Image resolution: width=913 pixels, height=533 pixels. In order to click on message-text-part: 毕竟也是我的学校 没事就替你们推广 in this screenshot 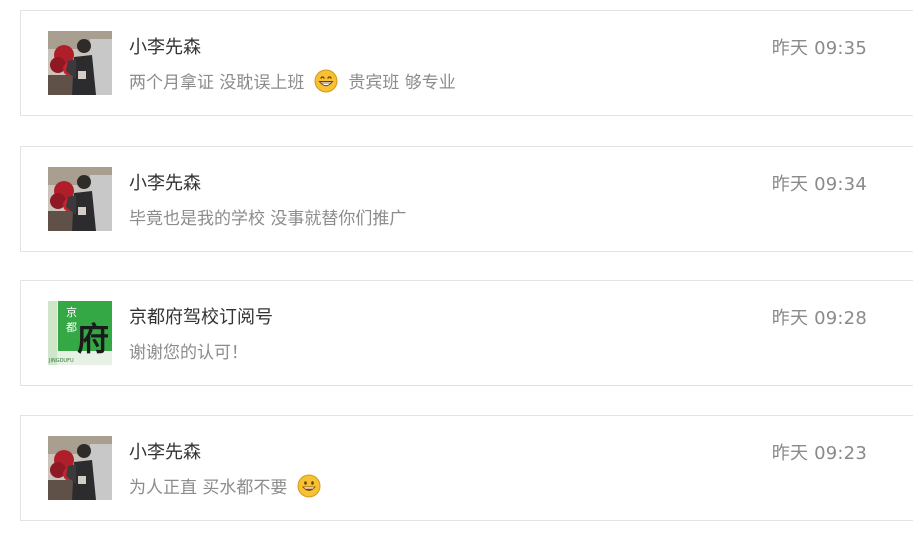, I will do `click(268, 219)`.